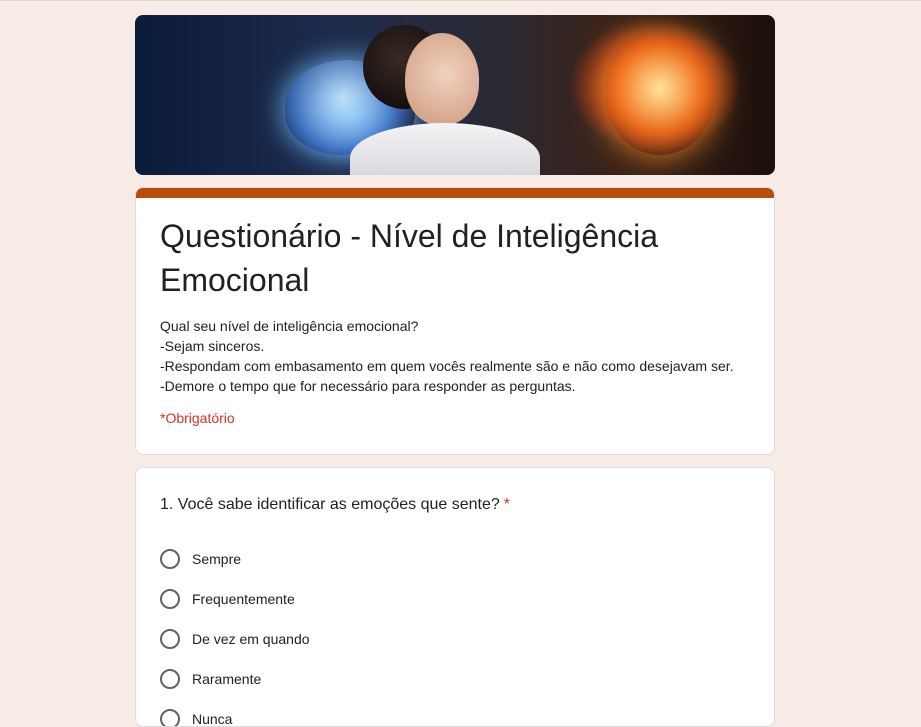 The height and width of the screenshot is (727, 921). Describe the element at coordinates (660, 95) in the screenshot. I see `glowing-heart-icon` at that location.